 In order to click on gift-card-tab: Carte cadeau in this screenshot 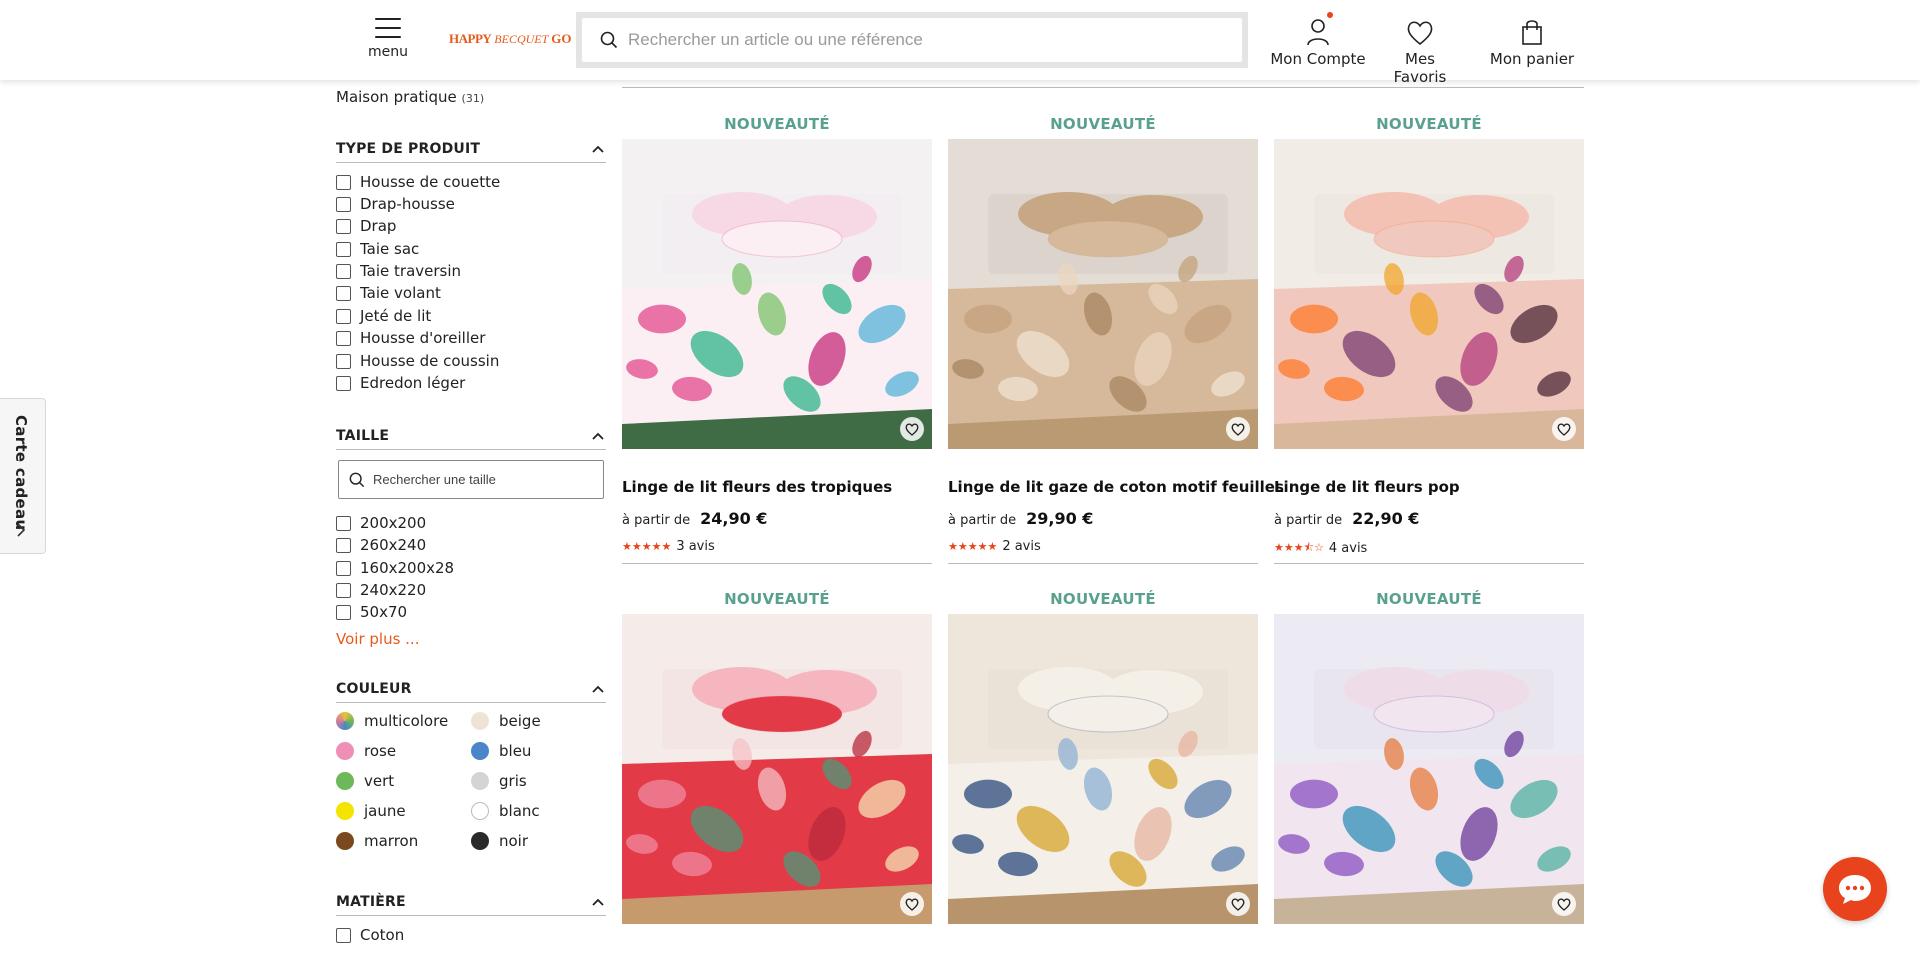, I will do `click(23, 476)`.